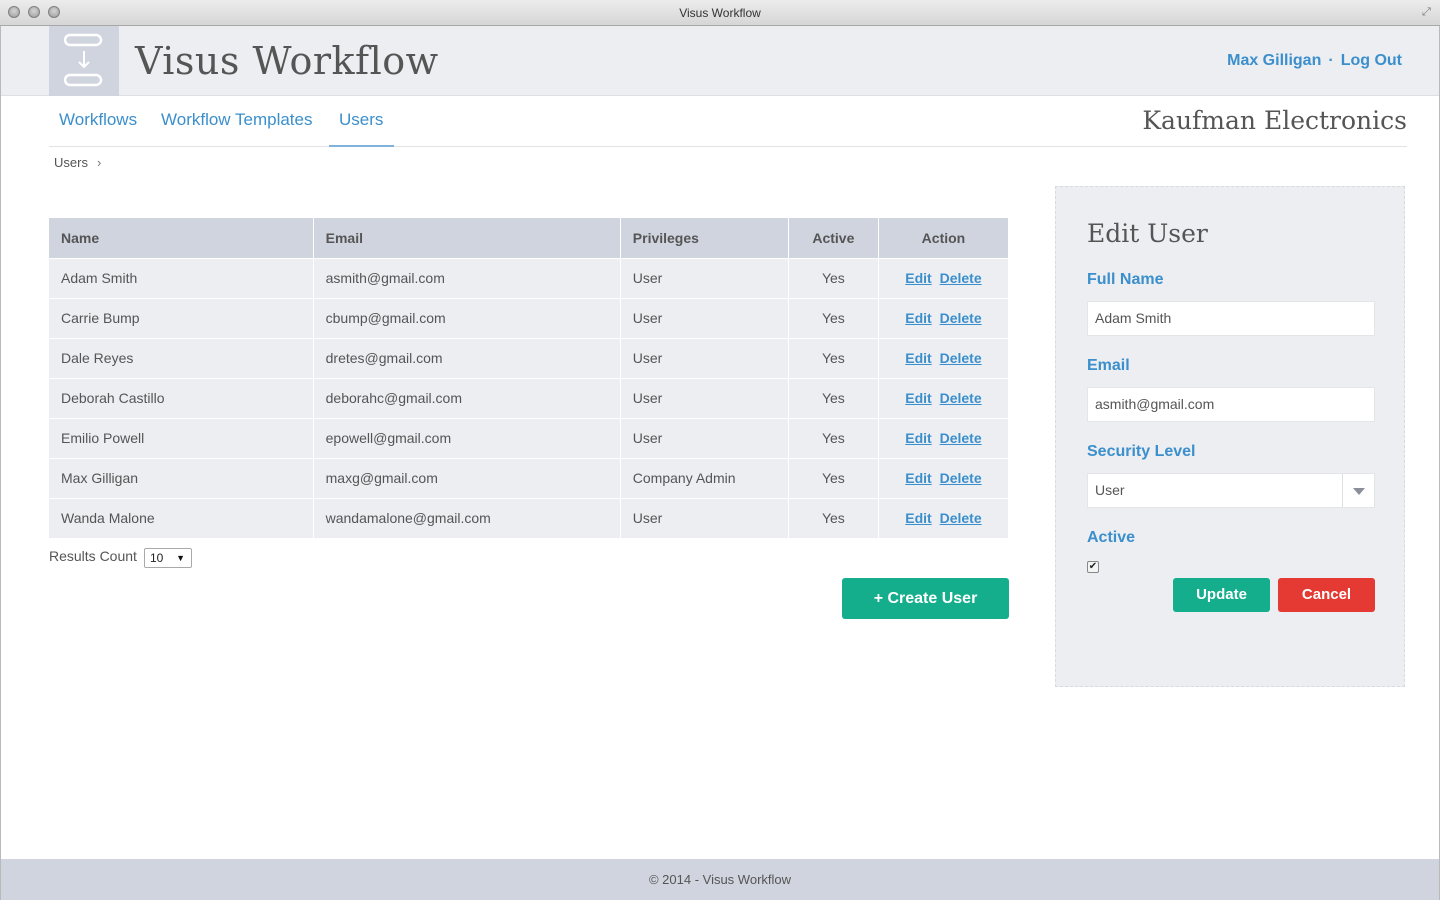 This screenshot has width=1440, height=900. I want to click on logout-link: Log Out, so click(1371, 60).